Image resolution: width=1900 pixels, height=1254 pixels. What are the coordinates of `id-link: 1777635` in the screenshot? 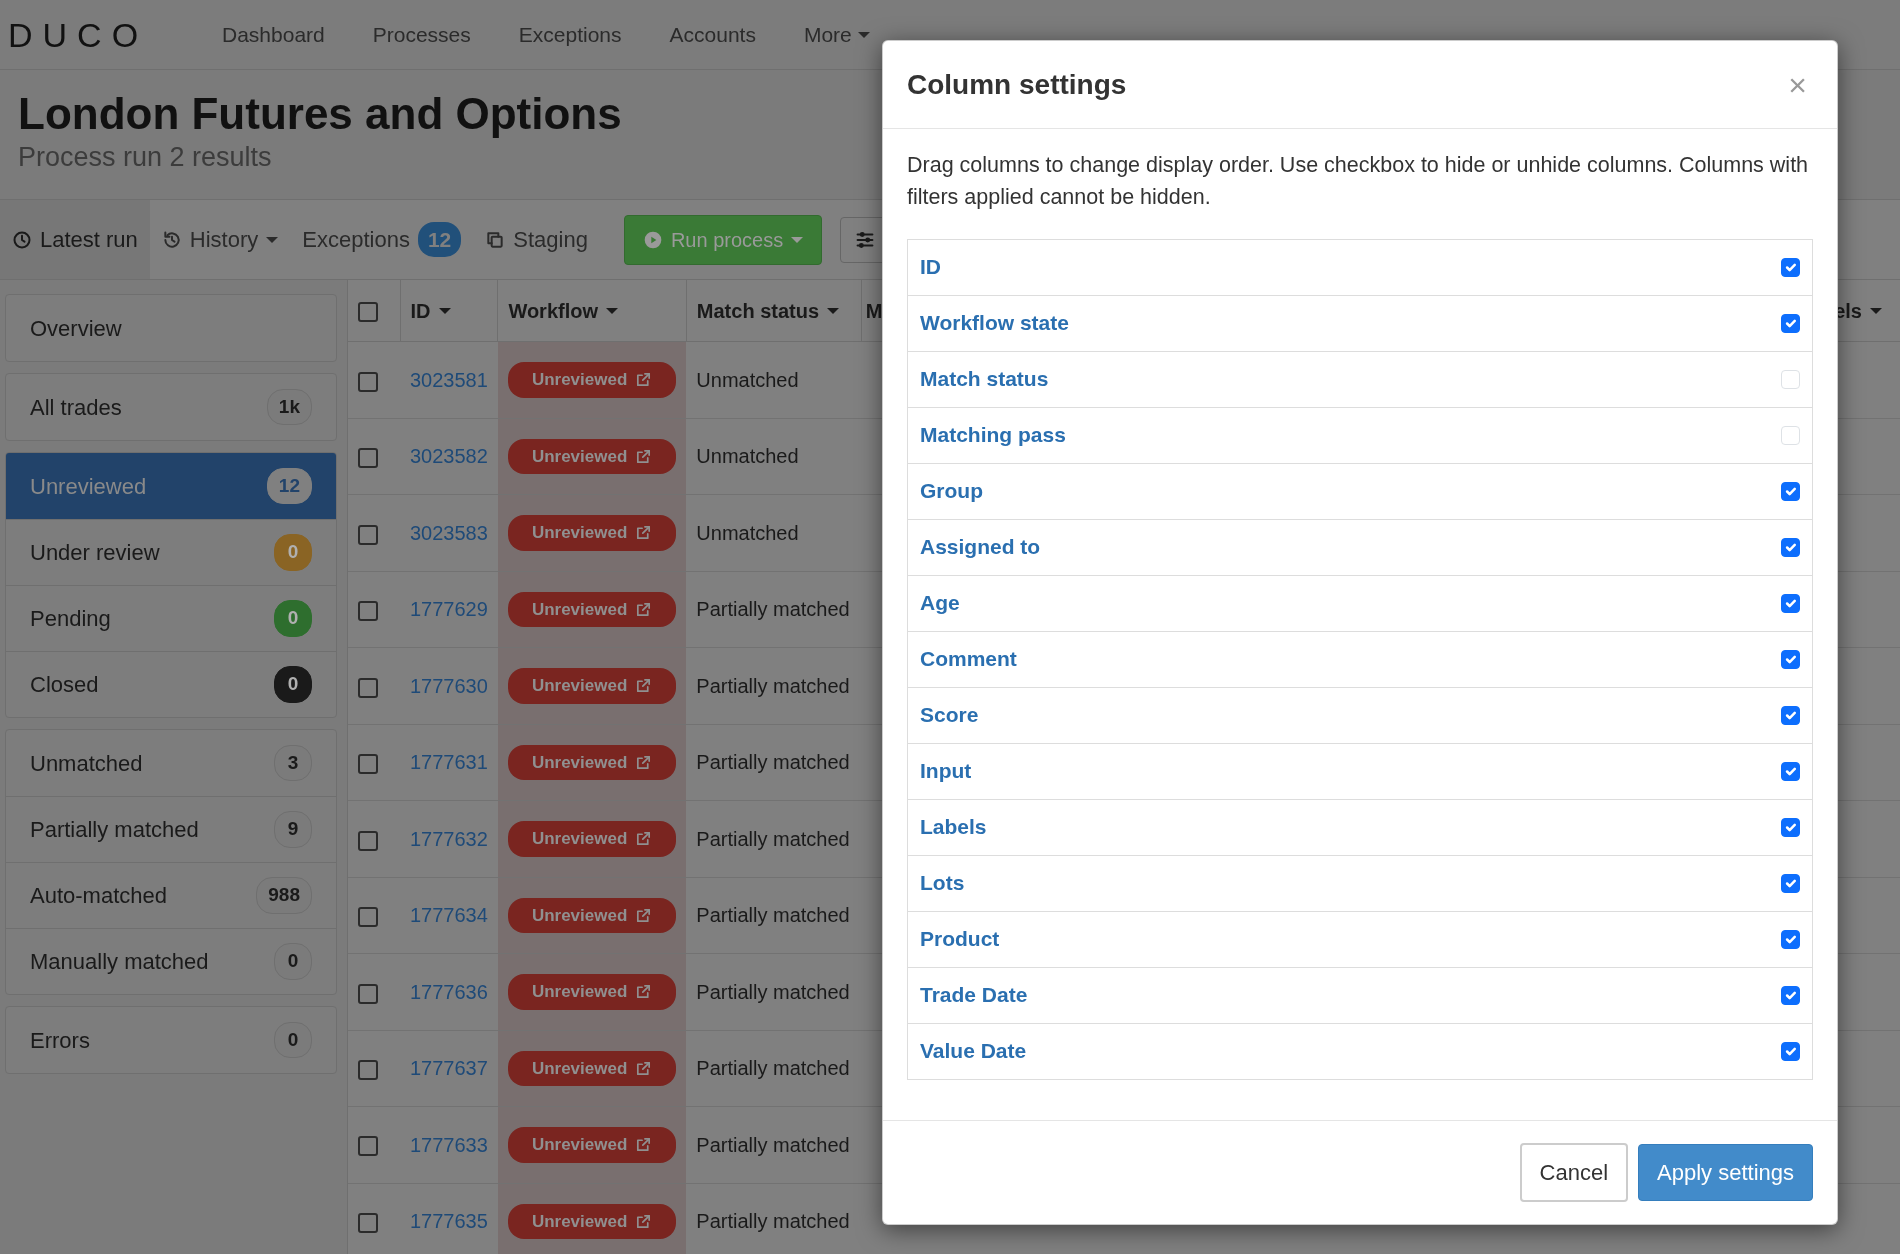 It's located at (449, 1221).